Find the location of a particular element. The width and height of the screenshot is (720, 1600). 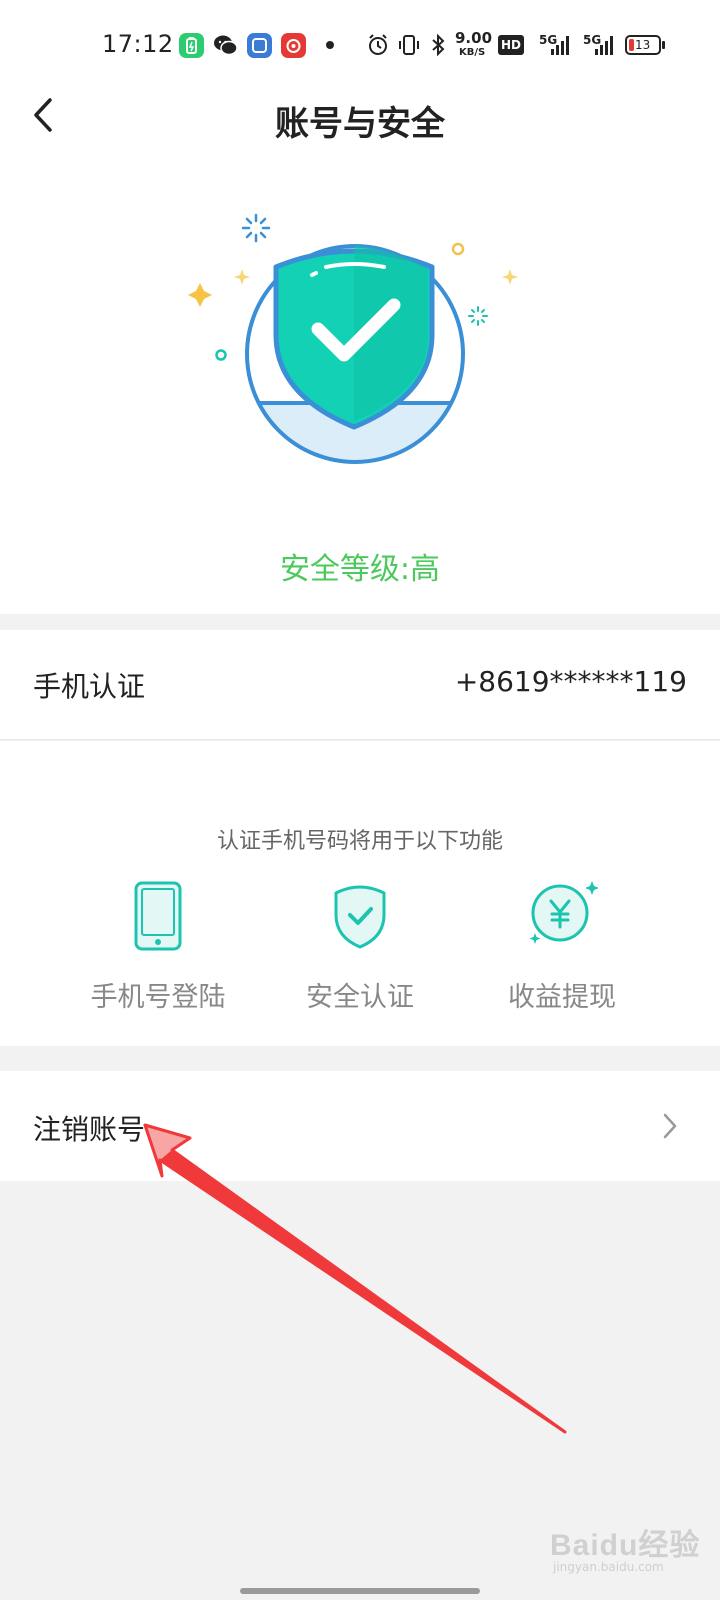

net-speed-unit: KB/S is located at coordinates (472, 52).